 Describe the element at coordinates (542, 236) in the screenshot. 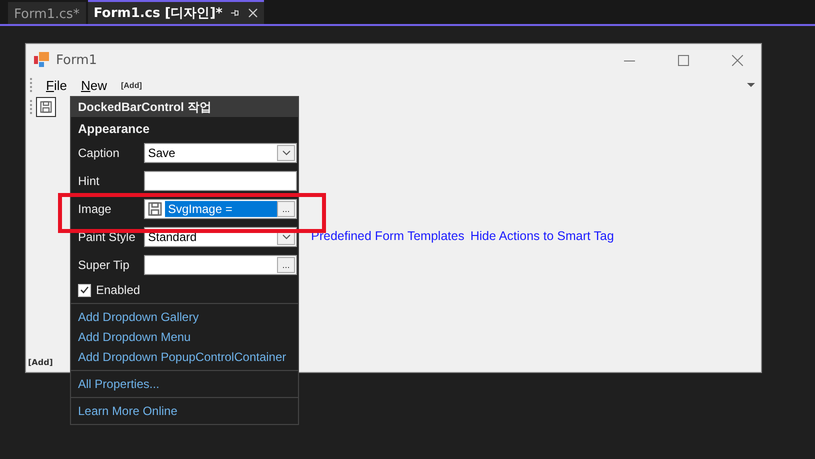

I see `action-link: Hide Actions to Smart Tag` at that location.